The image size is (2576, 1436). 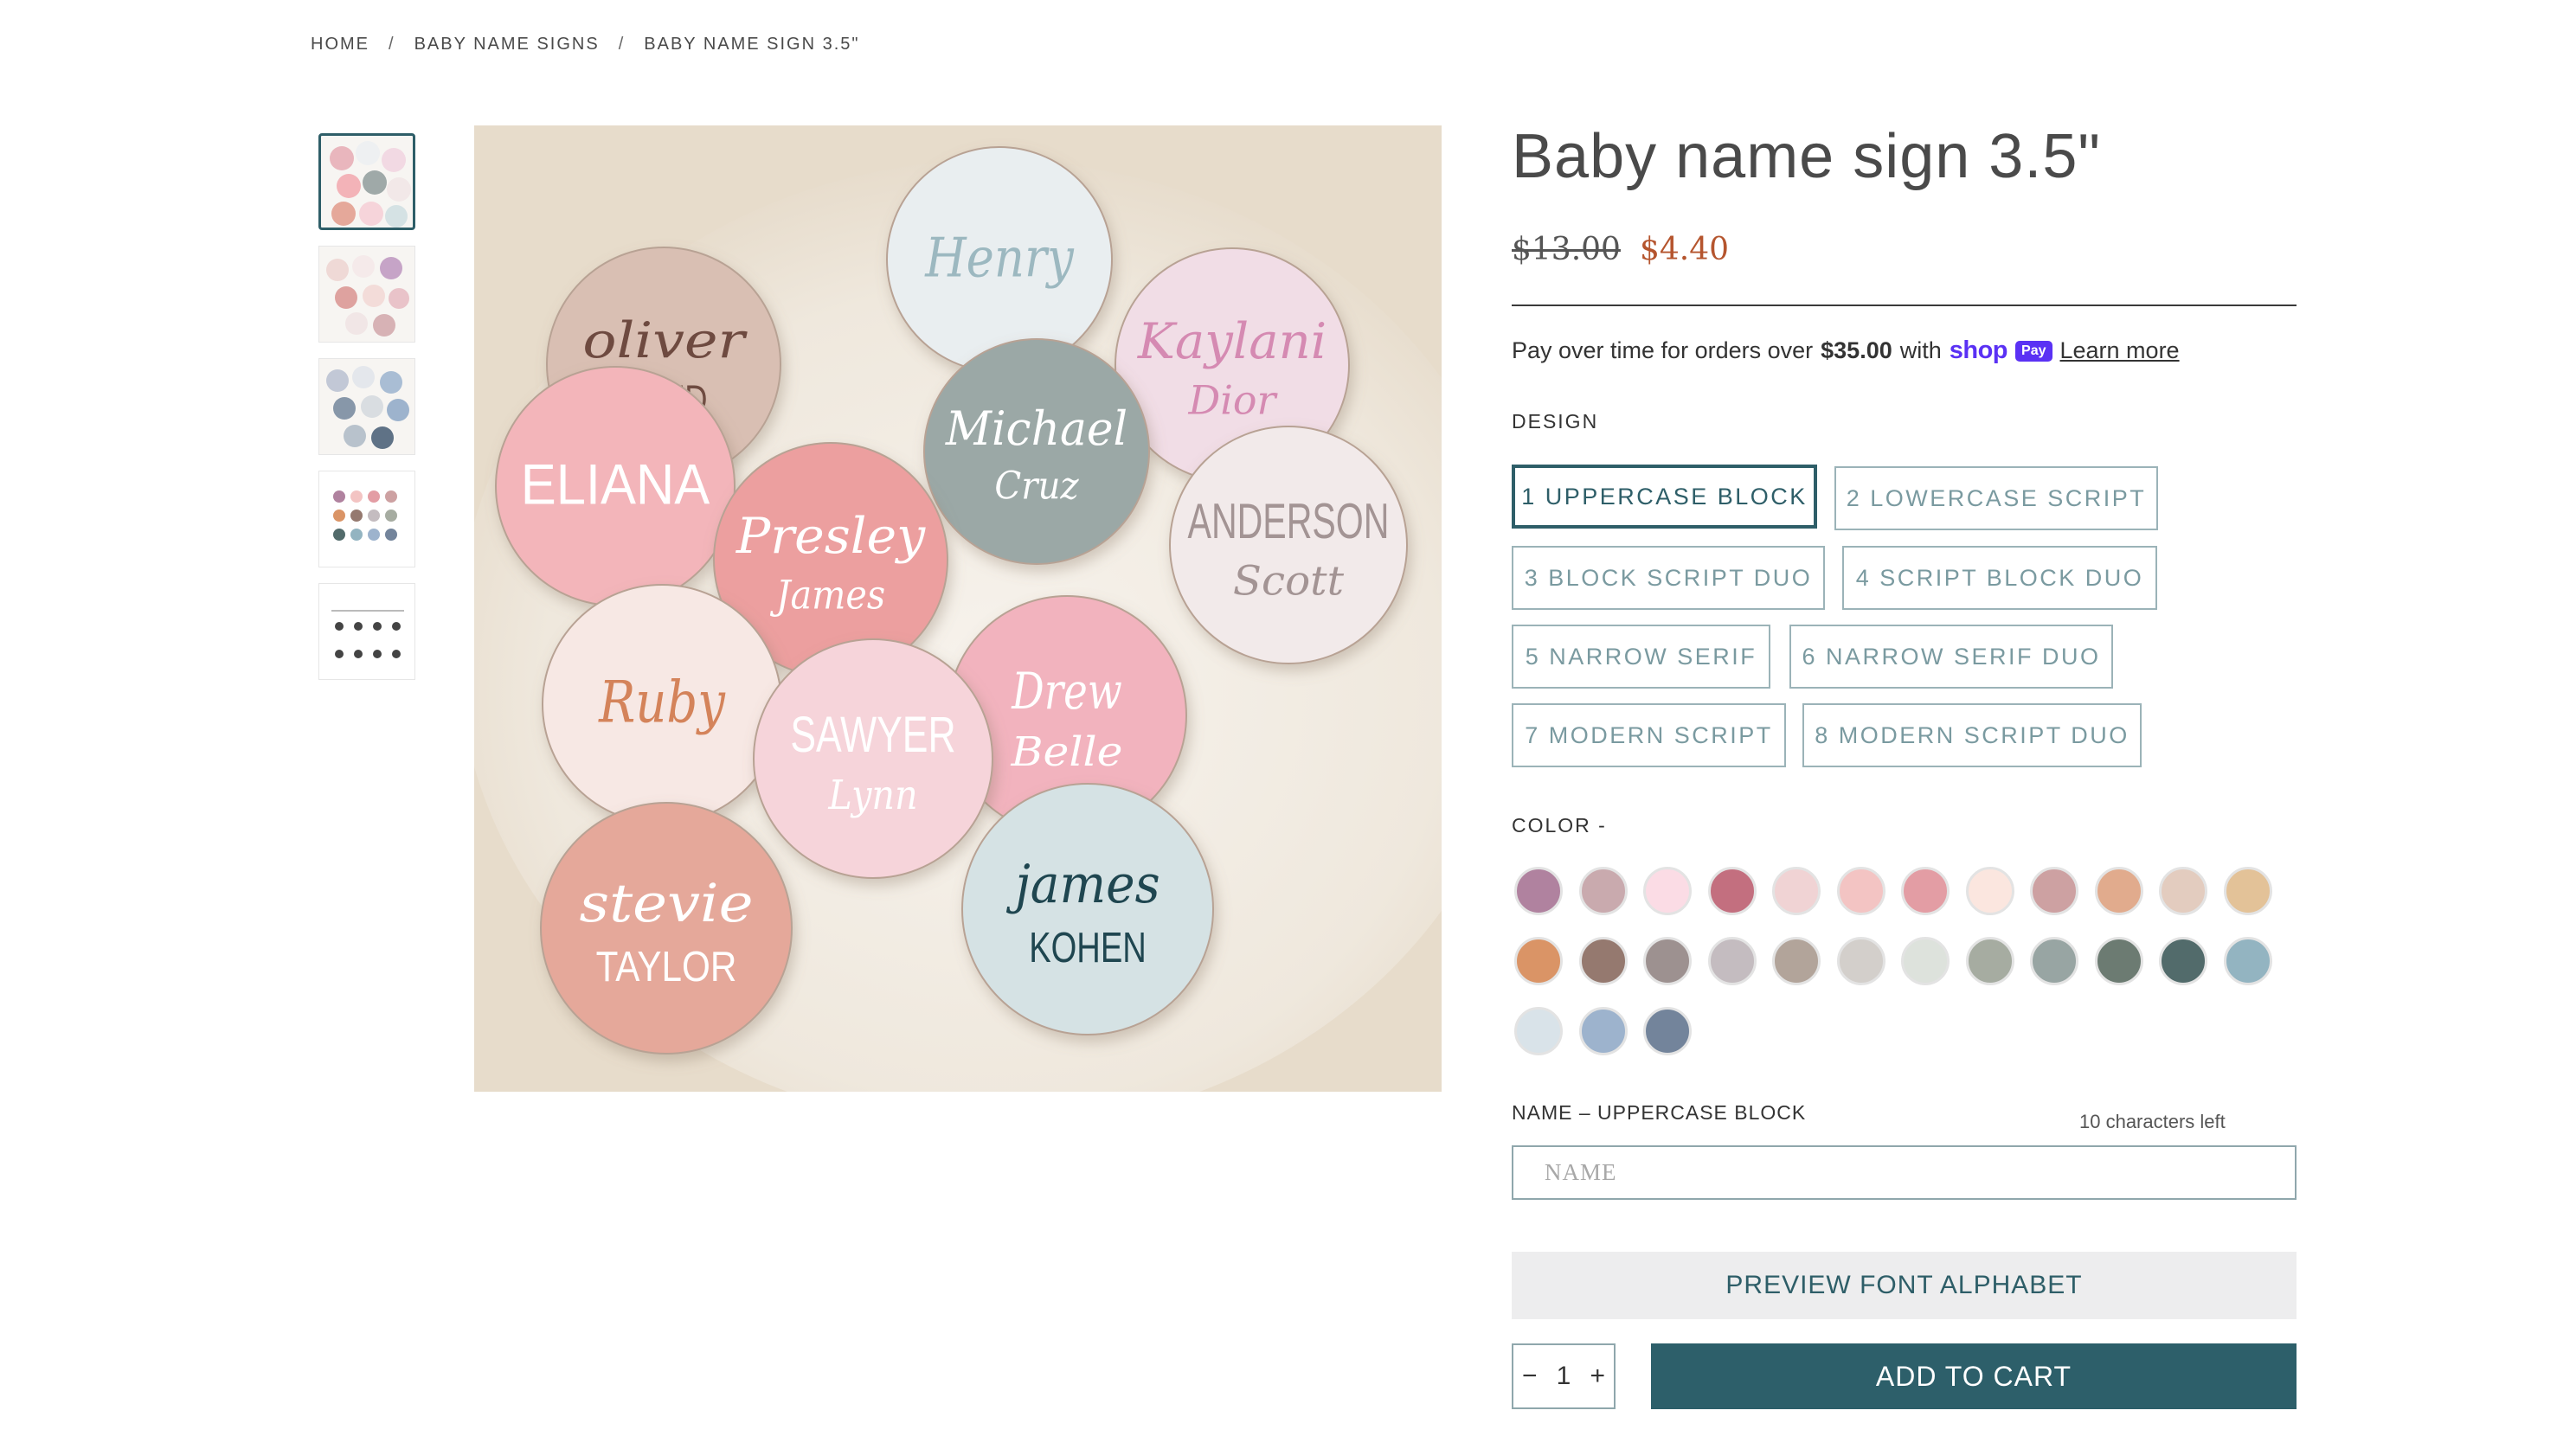 I want to click on quantity-stepper: − 1 +, so click(x=1564, y=1376).